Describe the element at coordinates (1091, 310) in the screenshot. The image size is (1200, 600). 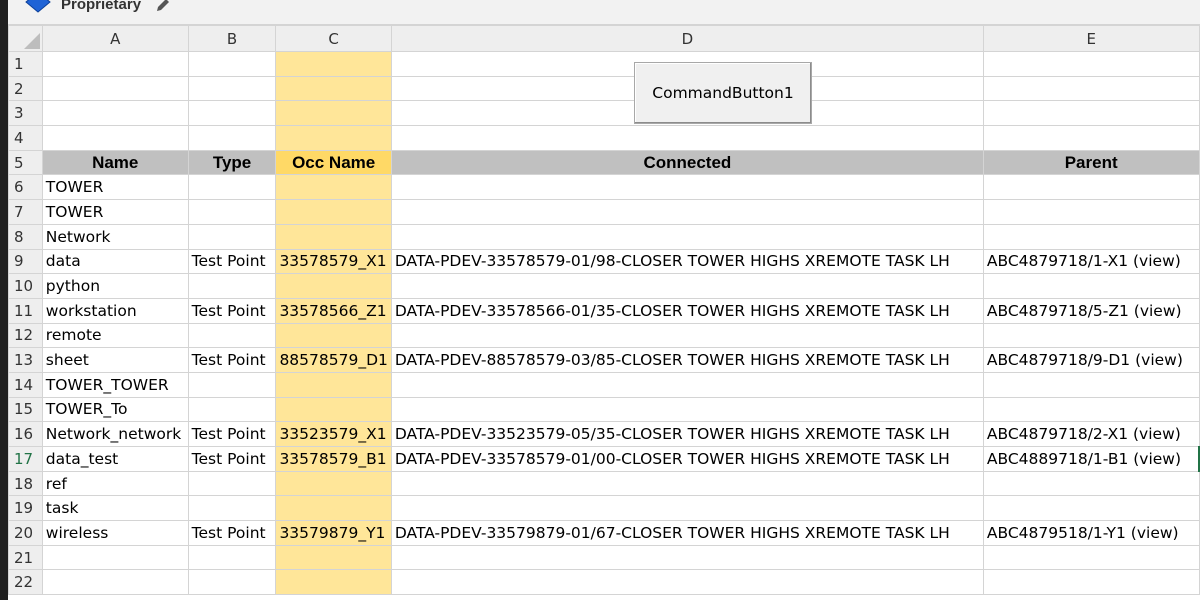
I see `grid-cell: ABC4879718/5-Z1 (view)` at that location.